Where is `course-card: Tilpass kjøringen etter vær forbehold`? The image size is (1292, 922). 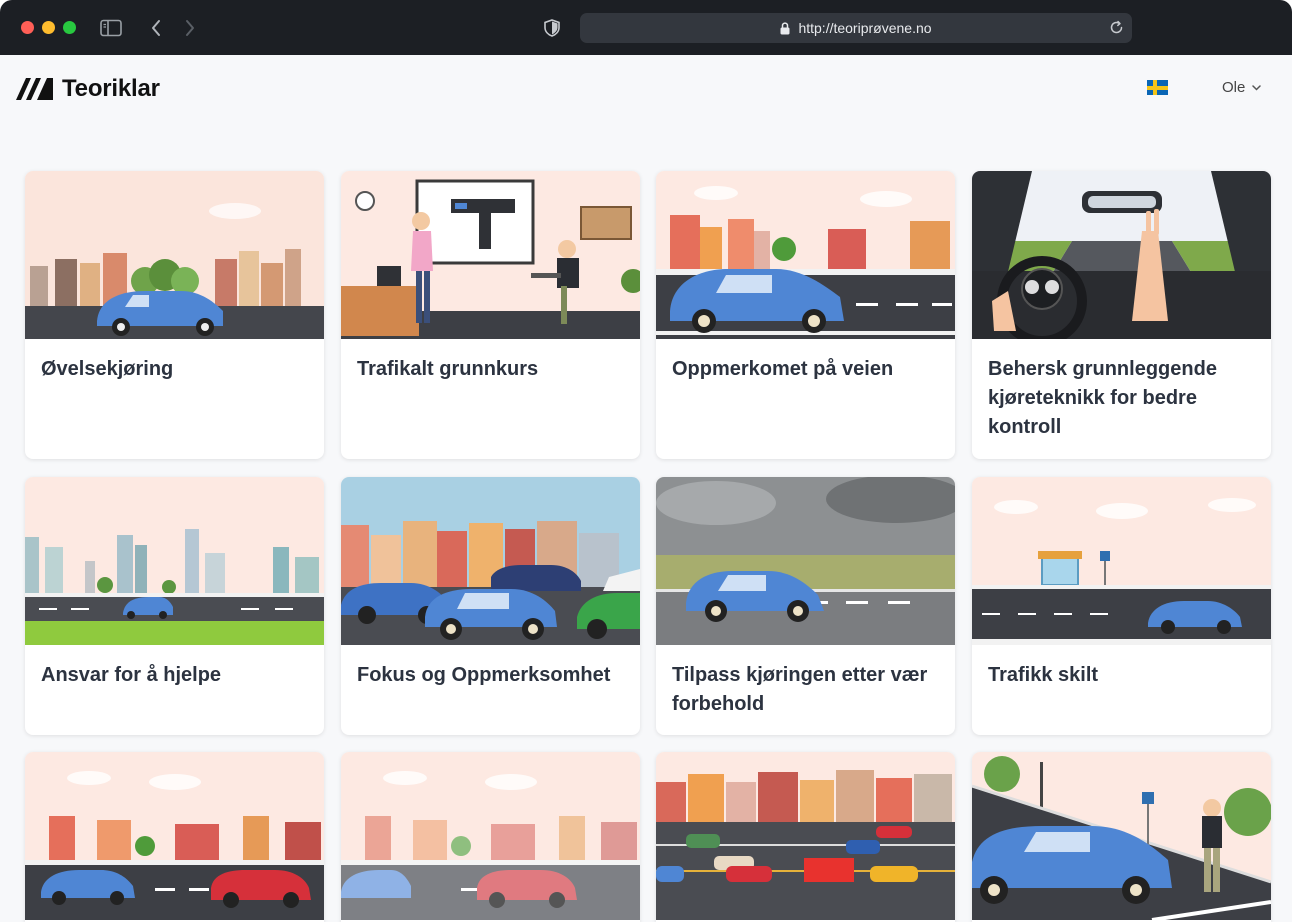
course-card: Tilpass kjøringen etter vær forbehold is located at coordinates (805, 606).